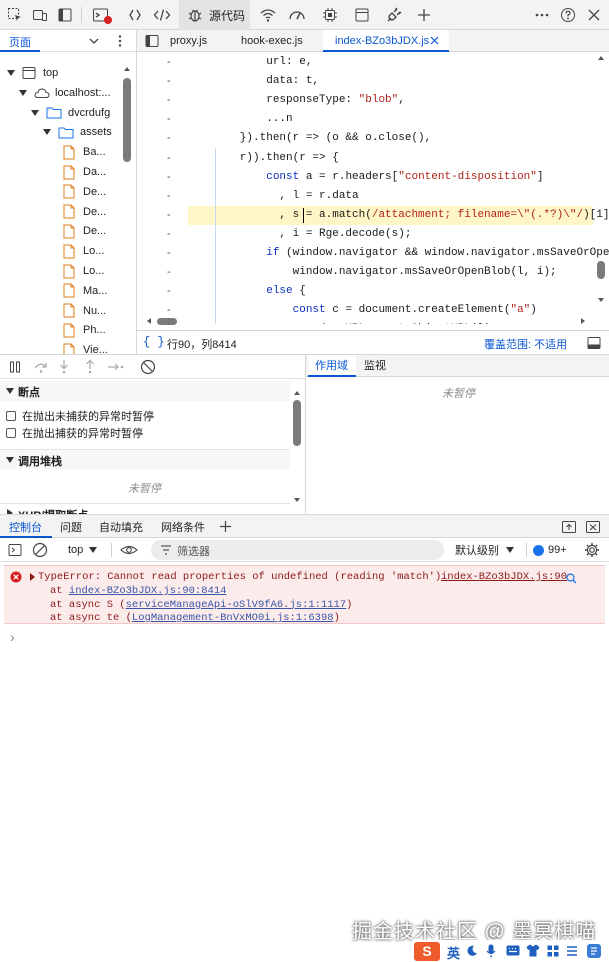  Describe the element at coordinates (116, 367) in the screenshot. I see `step-icon` at that location.